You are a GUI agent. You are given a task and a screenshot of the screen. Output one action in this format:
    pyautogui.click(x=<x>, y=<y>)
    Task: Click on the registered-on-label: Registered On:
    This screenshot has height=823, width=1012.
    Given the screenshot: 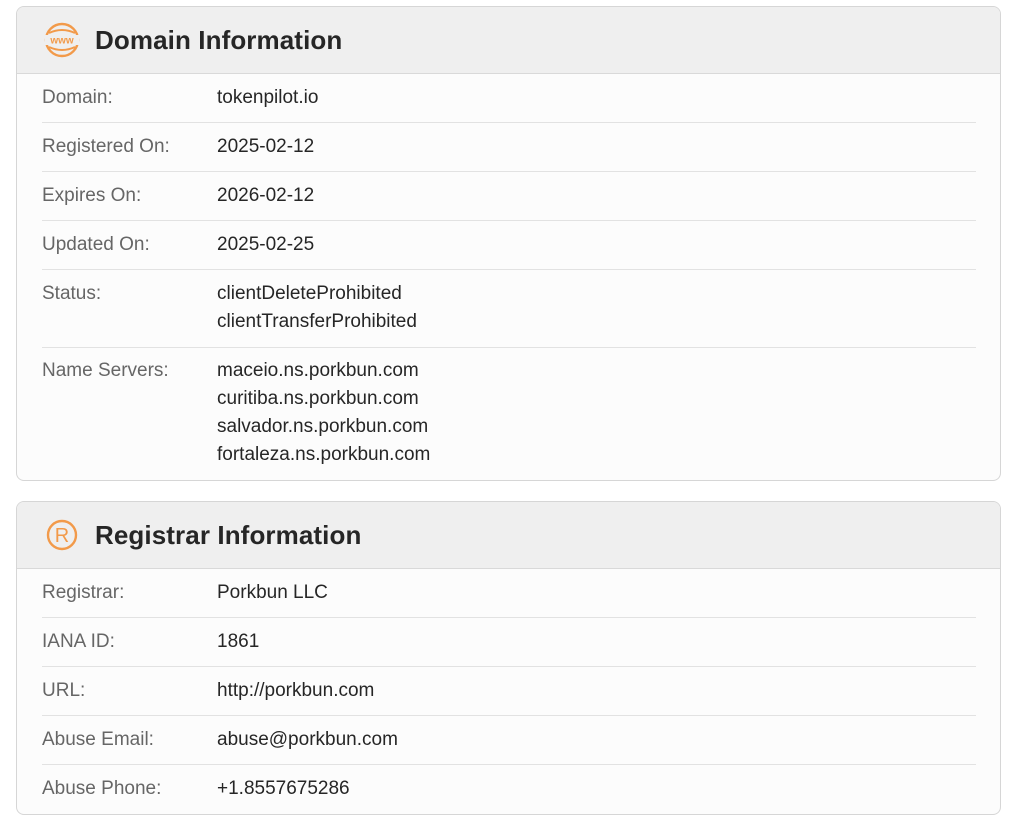 What is the action you would take?
    pyautogui.click(x=106, y=146)
    